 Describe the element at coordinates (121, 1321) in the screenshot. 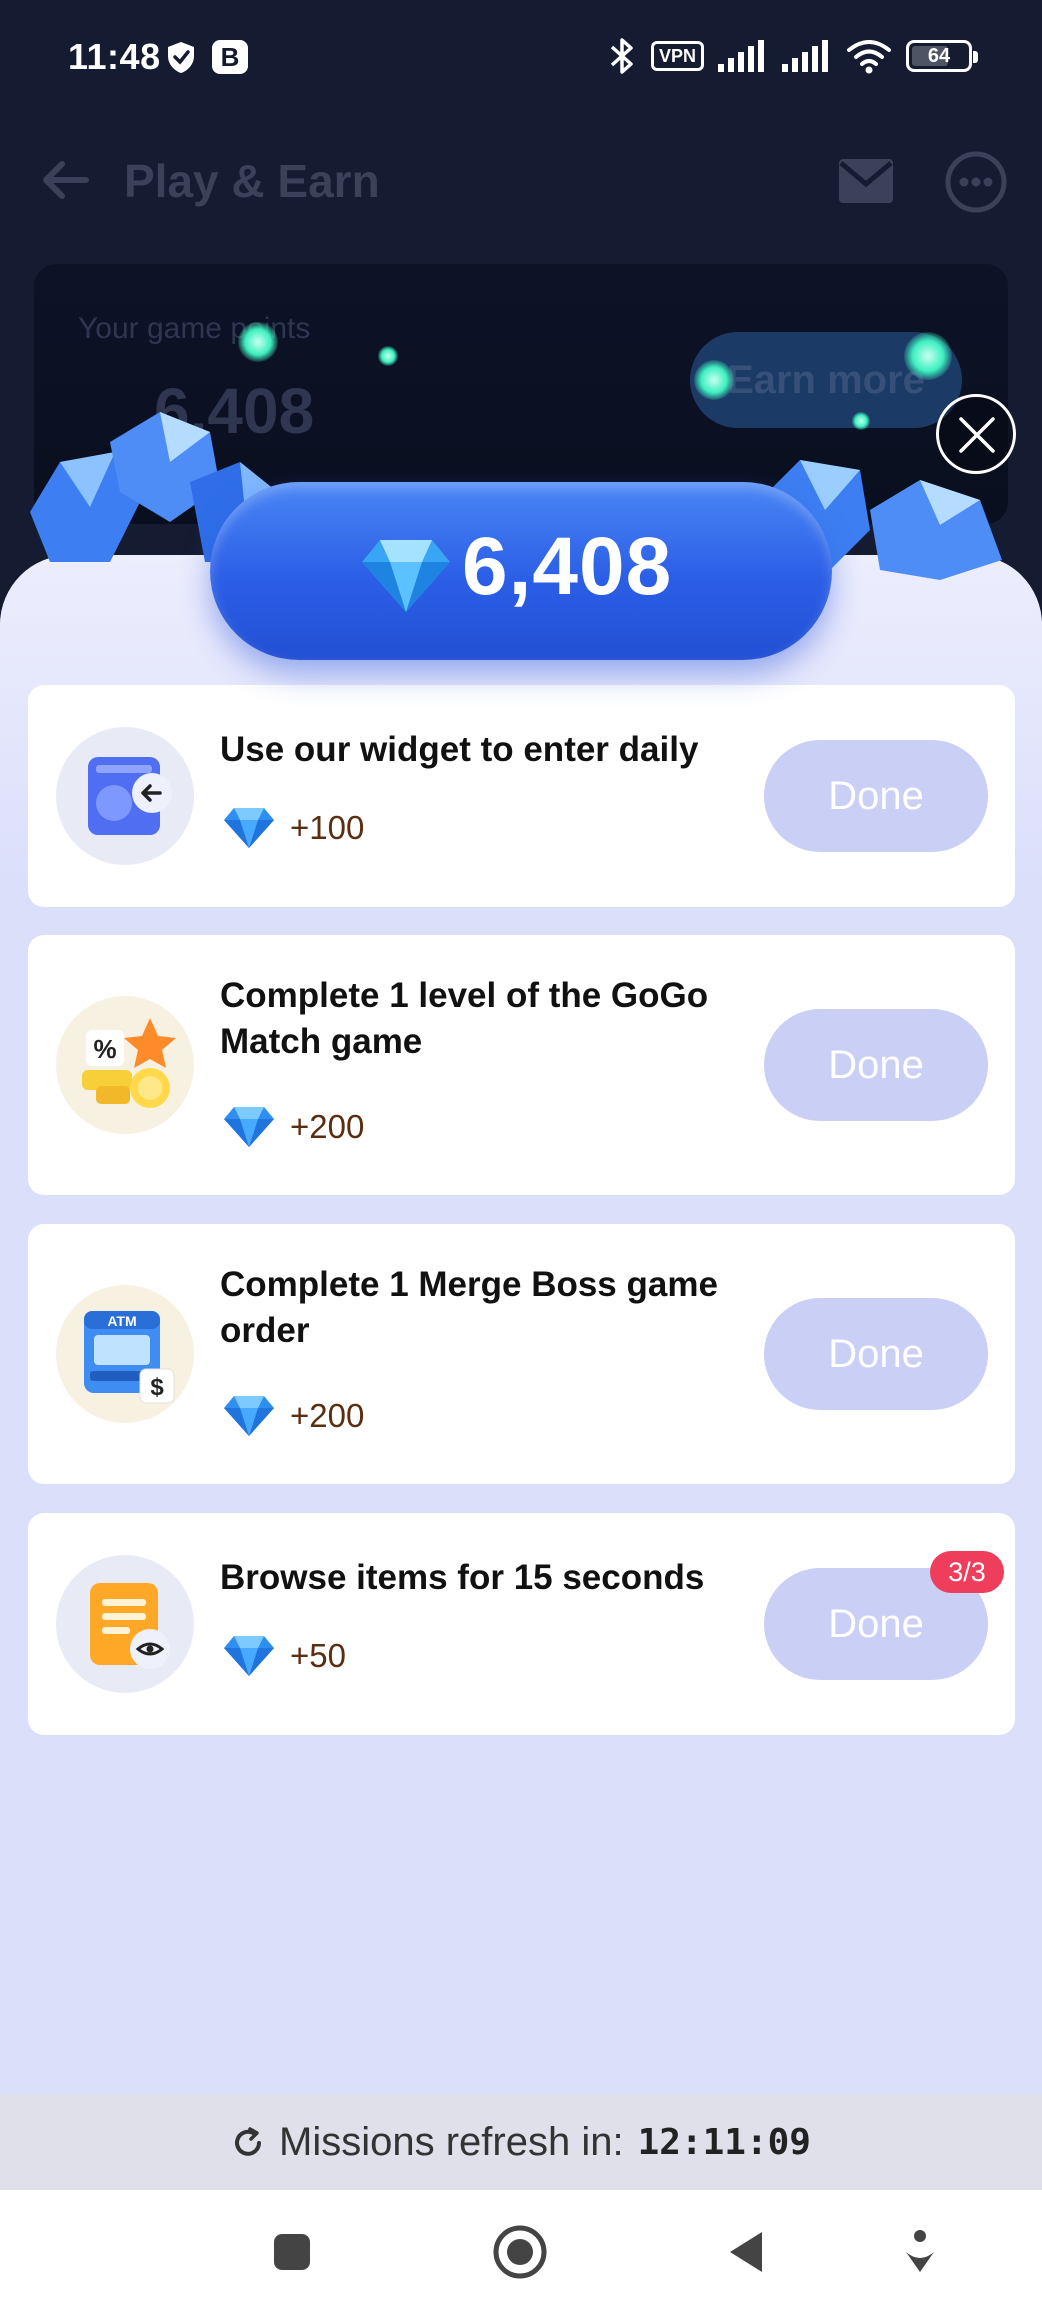

I see `svg-text: ATM` at that location.